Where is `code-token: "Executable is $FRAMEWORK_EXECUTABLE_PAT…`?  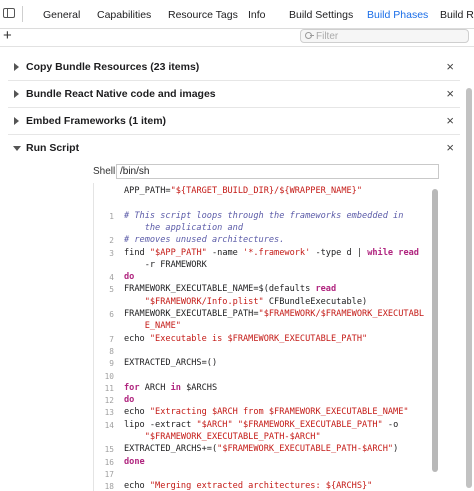
code-token: "Executable is $FRAMEWORK_EXECUTABLE_PAT… is located at coordinates (258, 338).